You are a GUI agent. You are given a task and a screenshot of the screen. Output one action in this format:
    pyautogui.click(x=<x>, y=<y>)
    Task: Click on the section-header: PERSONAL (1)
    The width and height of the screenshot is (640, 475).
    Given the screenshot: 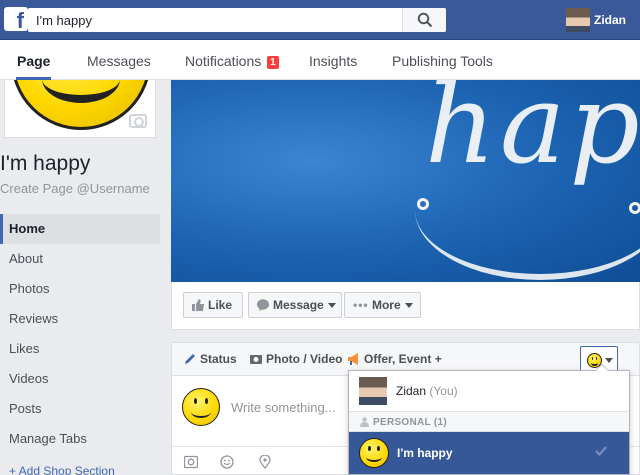 What is the action you would take?
    pyautogui.click(x=489, y=421)
    